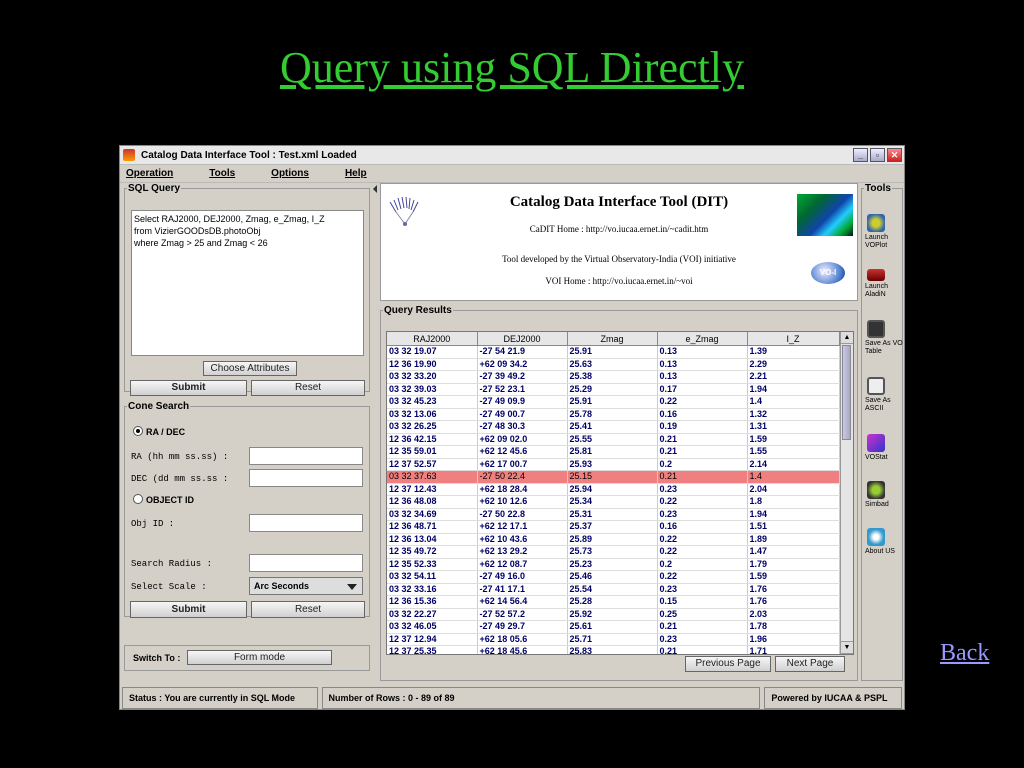  What do you see at coordinates (166, 432) in the screenshot?
I see `ra-dec-label: RA / DEC` at bounding box center [166, 432].